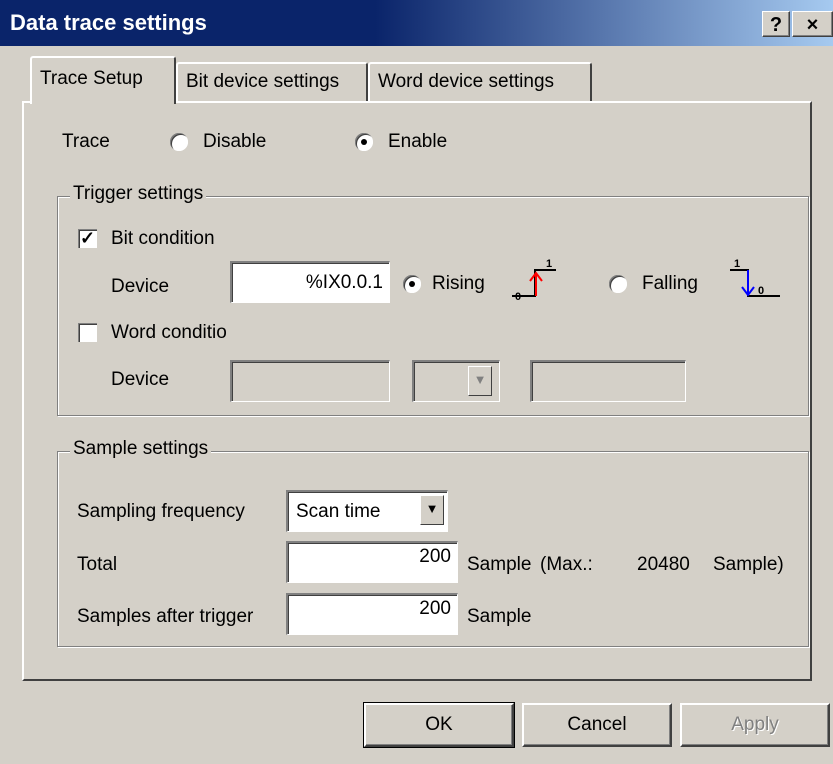 The height and width of the screenshot is (764, 833). Describe the element at coordinates (458, 284) in the screenshot. I see `rising-label: Rising` at that location.